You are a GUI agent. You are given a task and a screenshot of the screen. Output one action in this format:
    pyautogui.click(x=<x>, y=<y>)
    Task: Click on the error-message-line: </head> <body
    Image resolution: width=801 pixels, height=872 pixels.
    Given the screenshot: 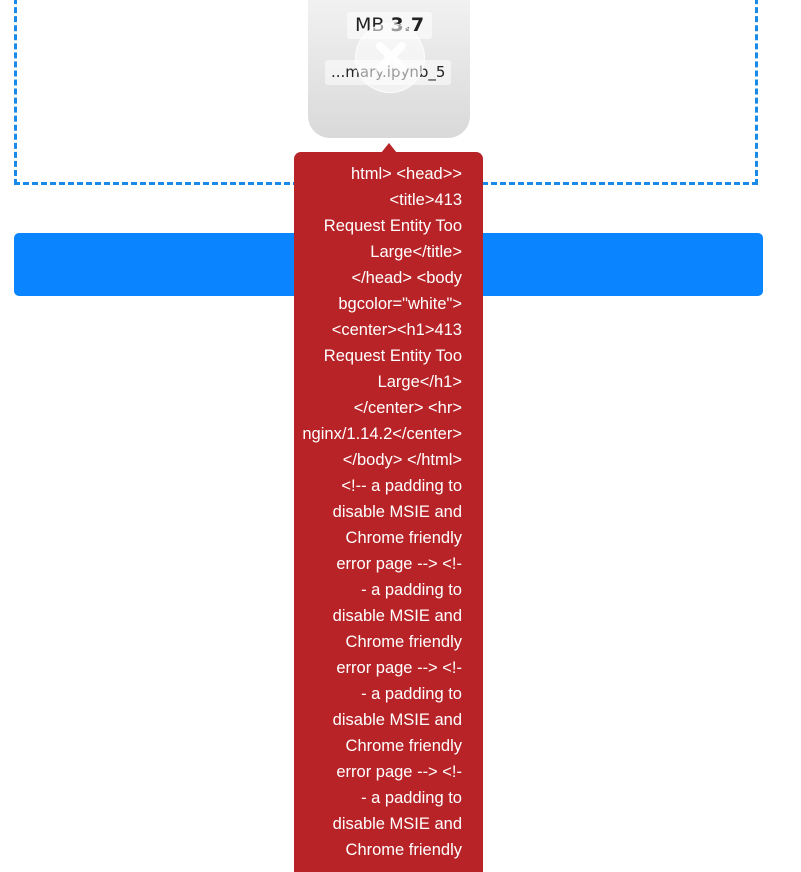 What is the action you would take?
    pyautogui.click(x=406, y=278)
    